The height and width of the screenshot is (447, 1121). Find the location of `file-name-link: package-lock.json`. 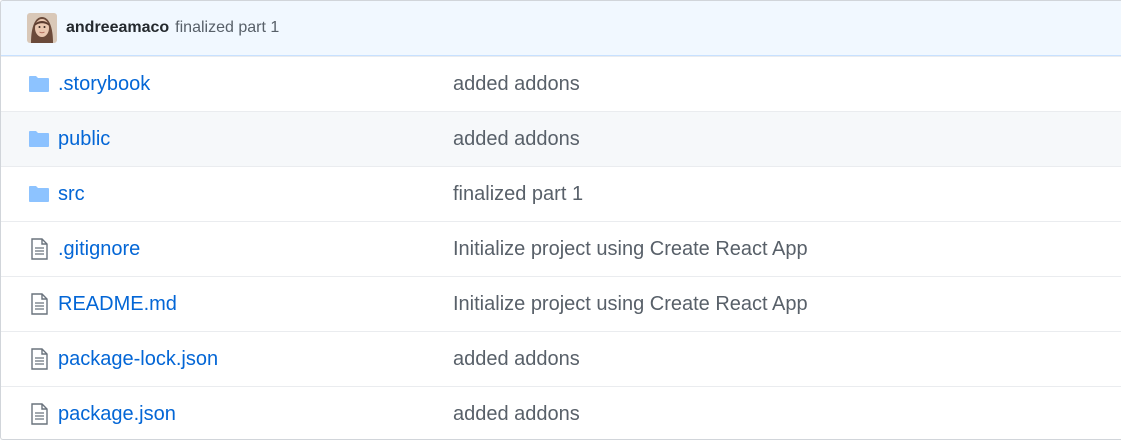

file-name-link: package-lock.json is located at coordinates (138, 359).